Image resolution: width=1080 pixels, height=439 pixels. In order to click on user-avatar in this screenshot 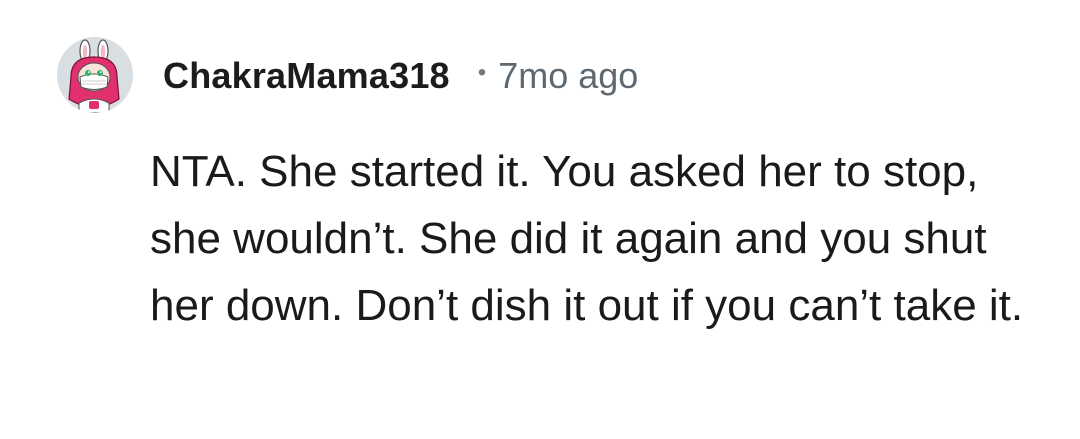, I will do `click(95, 75)`.